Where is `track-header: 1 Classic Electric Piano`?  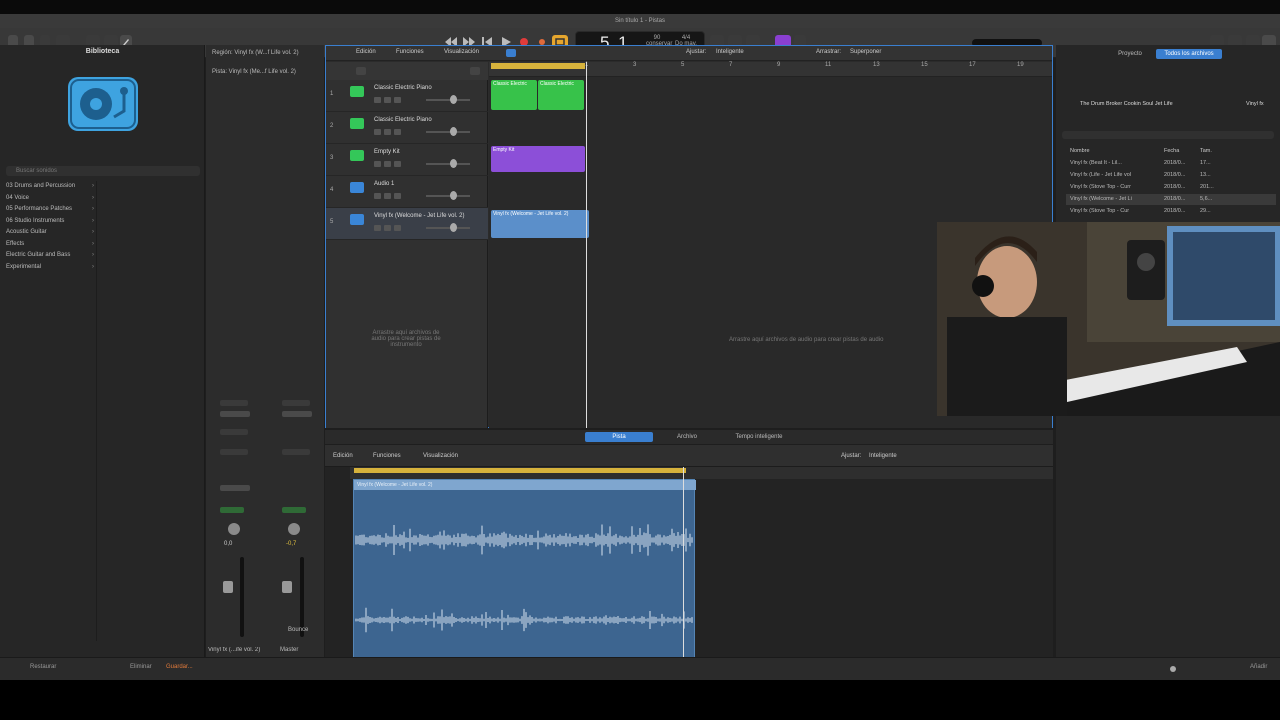 track-header: 1 Classic Electric Piano is located at coordinates (407, 96).